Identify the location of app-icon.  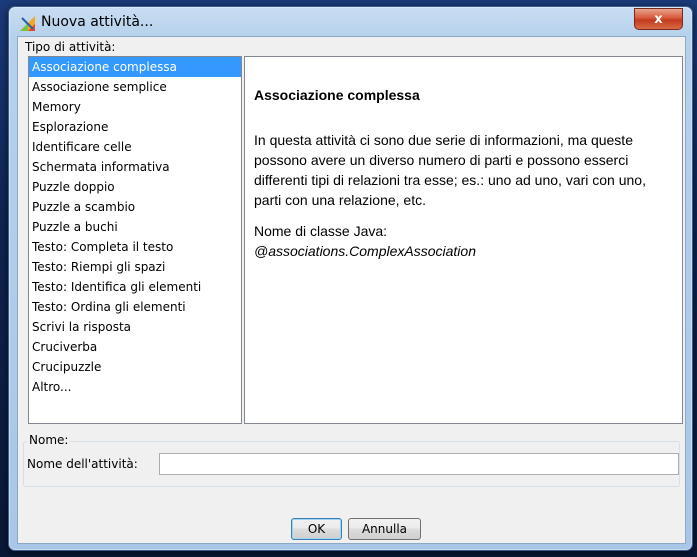
(27, 23).